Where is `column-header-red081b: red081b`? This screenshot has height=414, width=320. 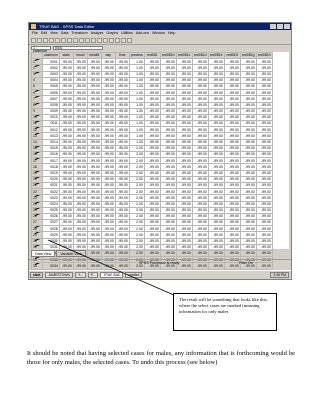
column-header-red081b: red081b is located at coordinates (168, 55).